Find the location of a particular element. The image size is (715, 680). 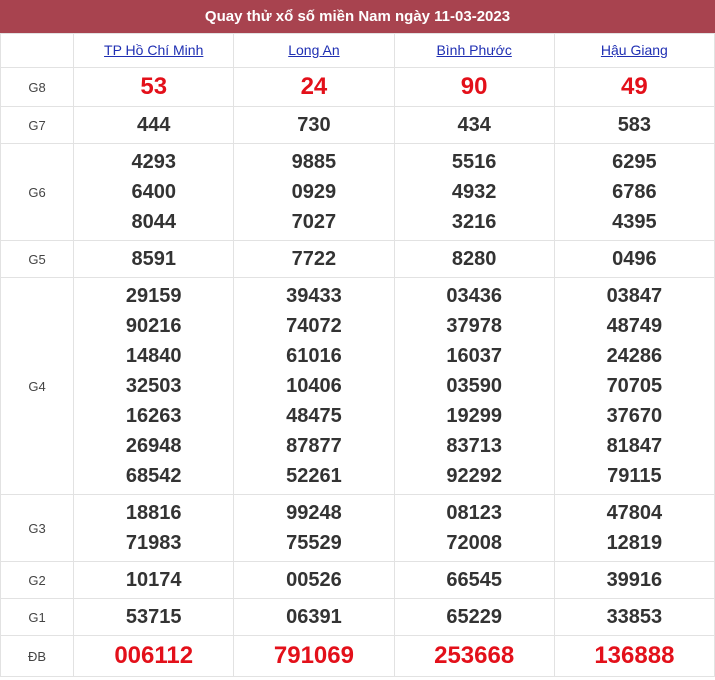

result-number: 61016 is located at coordinates (314, 356).